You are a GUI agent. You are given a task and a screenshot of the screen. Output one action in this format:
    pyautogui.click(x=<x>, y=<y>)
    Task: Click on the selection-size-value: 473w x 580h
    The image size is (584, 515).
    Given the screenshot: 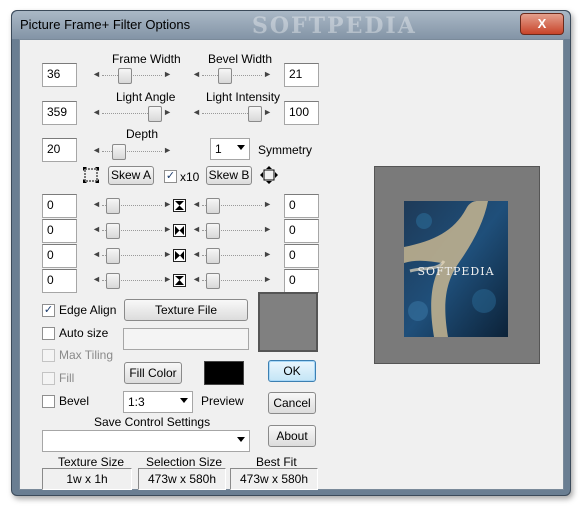 What is the action you would take?
    pyautogui.click(x=182, y=479)
    